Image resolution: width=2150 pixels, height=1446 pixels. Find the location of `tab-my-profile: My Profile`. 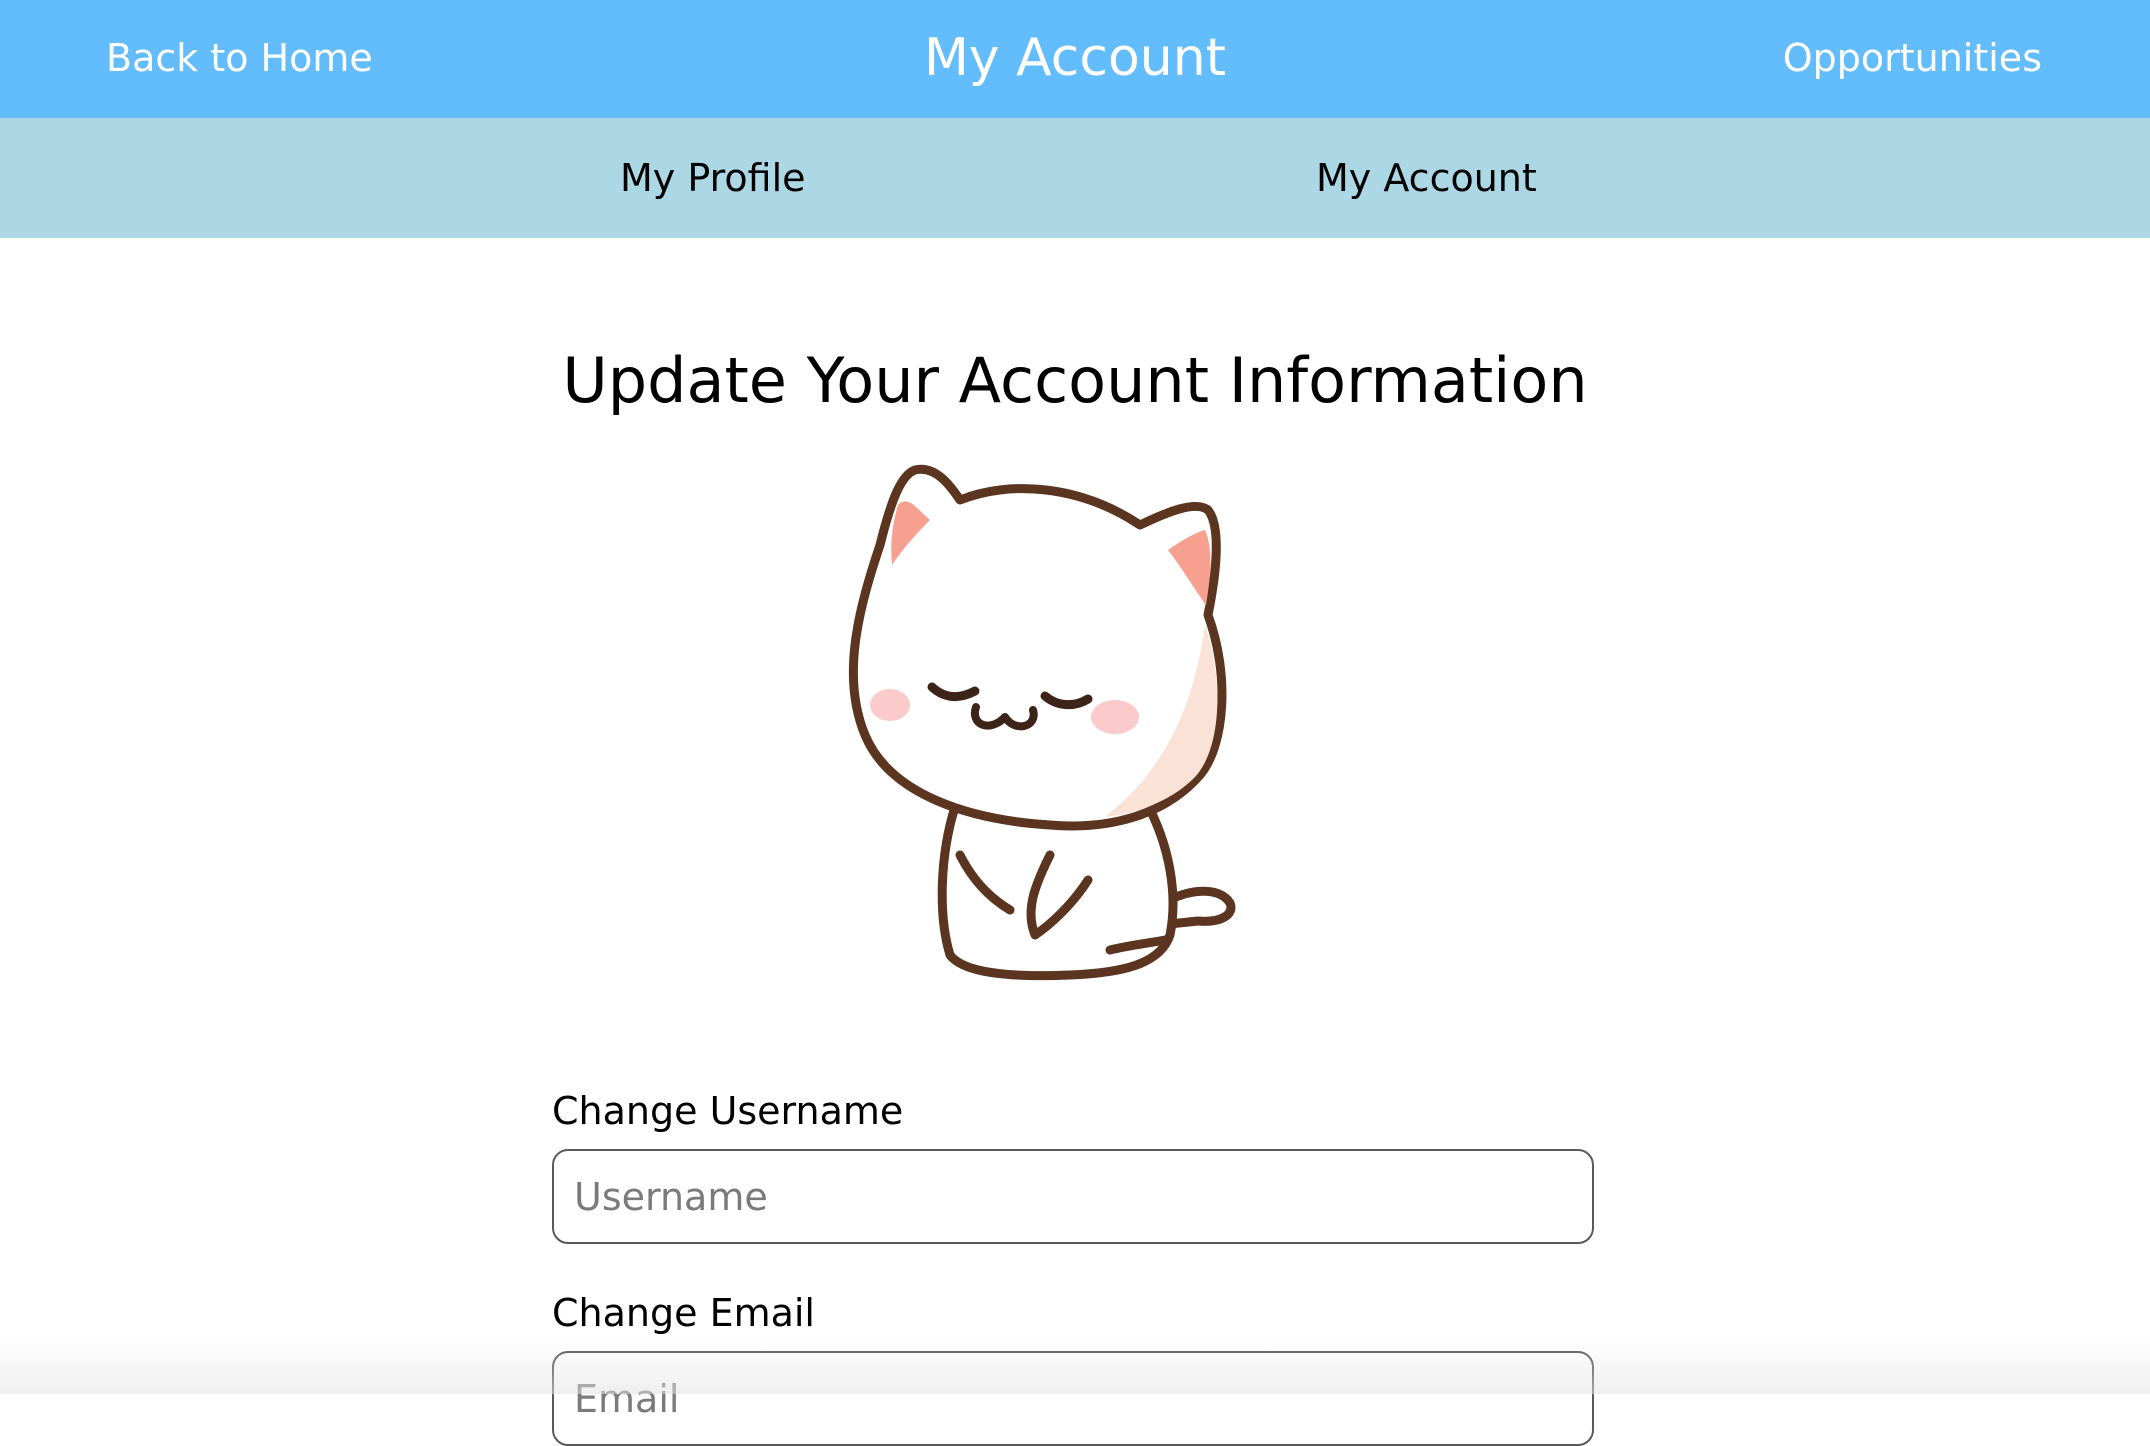

tab-my-profile: My Profile is located at coordinates (713, 178).